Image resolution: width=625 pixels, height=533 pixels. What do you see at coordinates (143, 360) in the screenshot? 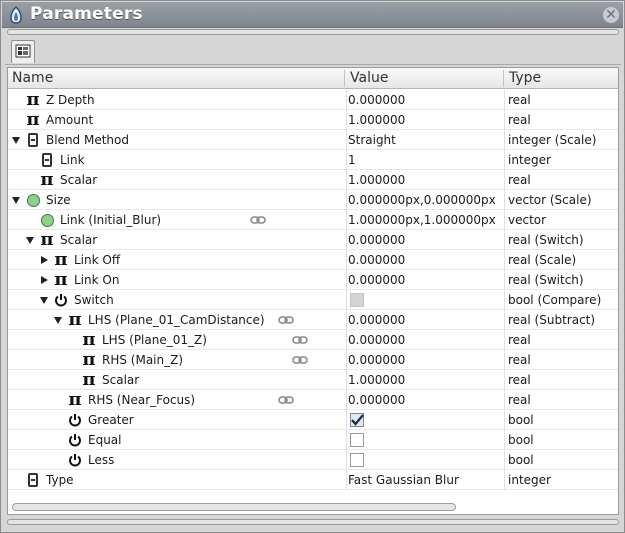
I see `param-name: RHS (Main_Z)` at bounding box center [143, 360].